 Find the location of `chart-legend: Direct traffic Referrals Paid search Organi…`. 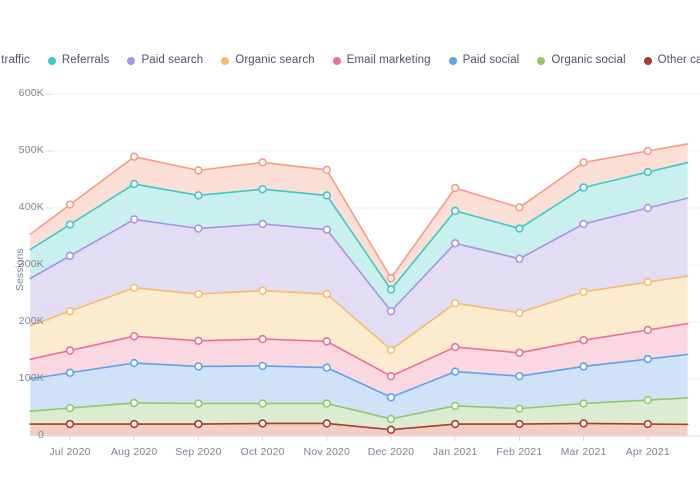

chart-legend: Direct traffic Referrals Paid search Organi… is located at coordinates (350, 61).